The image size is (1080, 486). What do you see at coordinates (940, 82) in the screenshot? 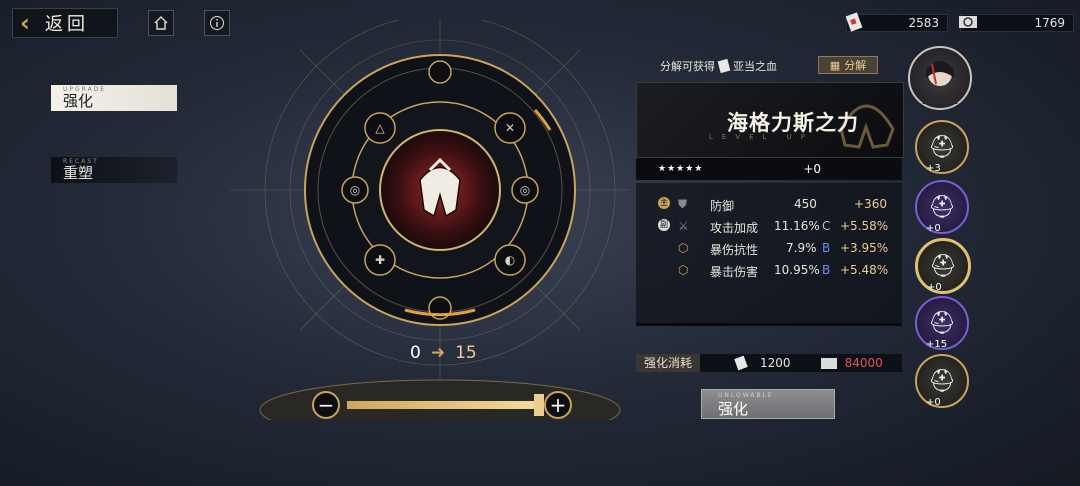
I see `character-portrait-icon` at bounding box center [940, 82].